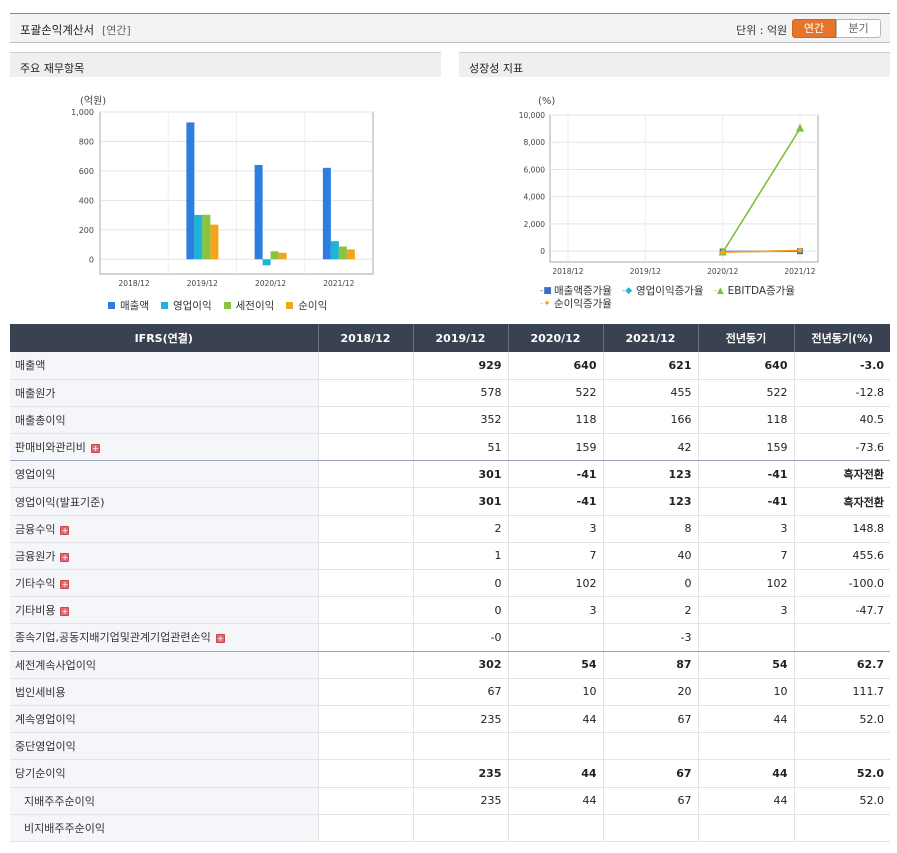 This screenshot has height=853, width=897. I want to click on table-cell: -41, so click(745, 501).